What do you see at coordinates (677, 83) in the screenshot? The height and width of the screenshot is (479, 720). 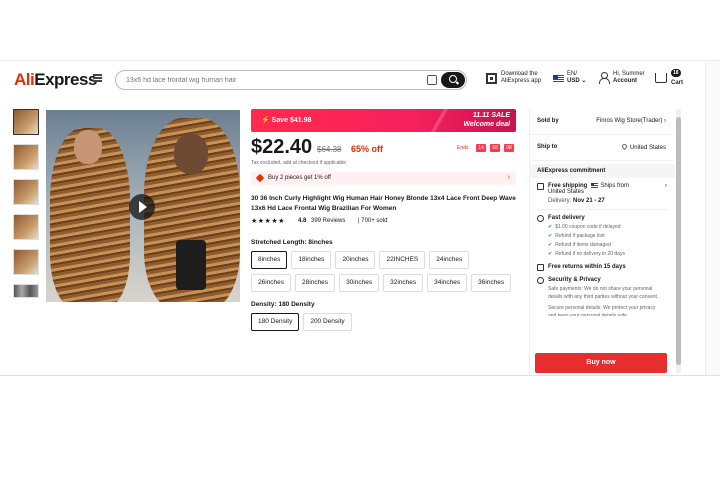 I see `cart-label: Cart` at bounding box center [677, 83].